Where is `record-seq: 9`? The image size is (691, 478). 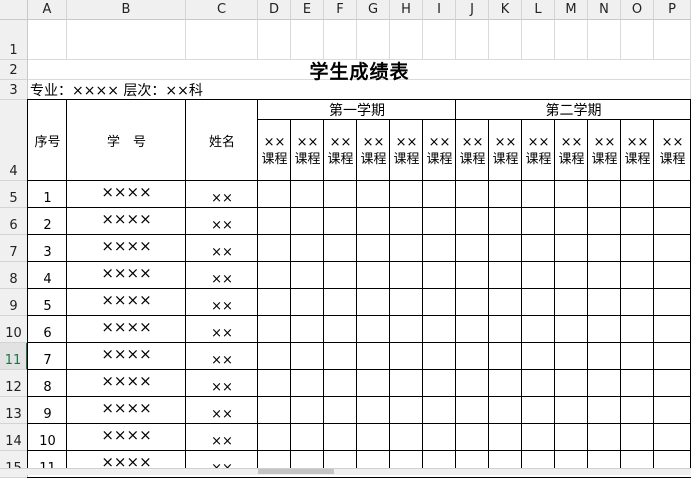
record-seq: 9 is located at coordinates (47, 410).